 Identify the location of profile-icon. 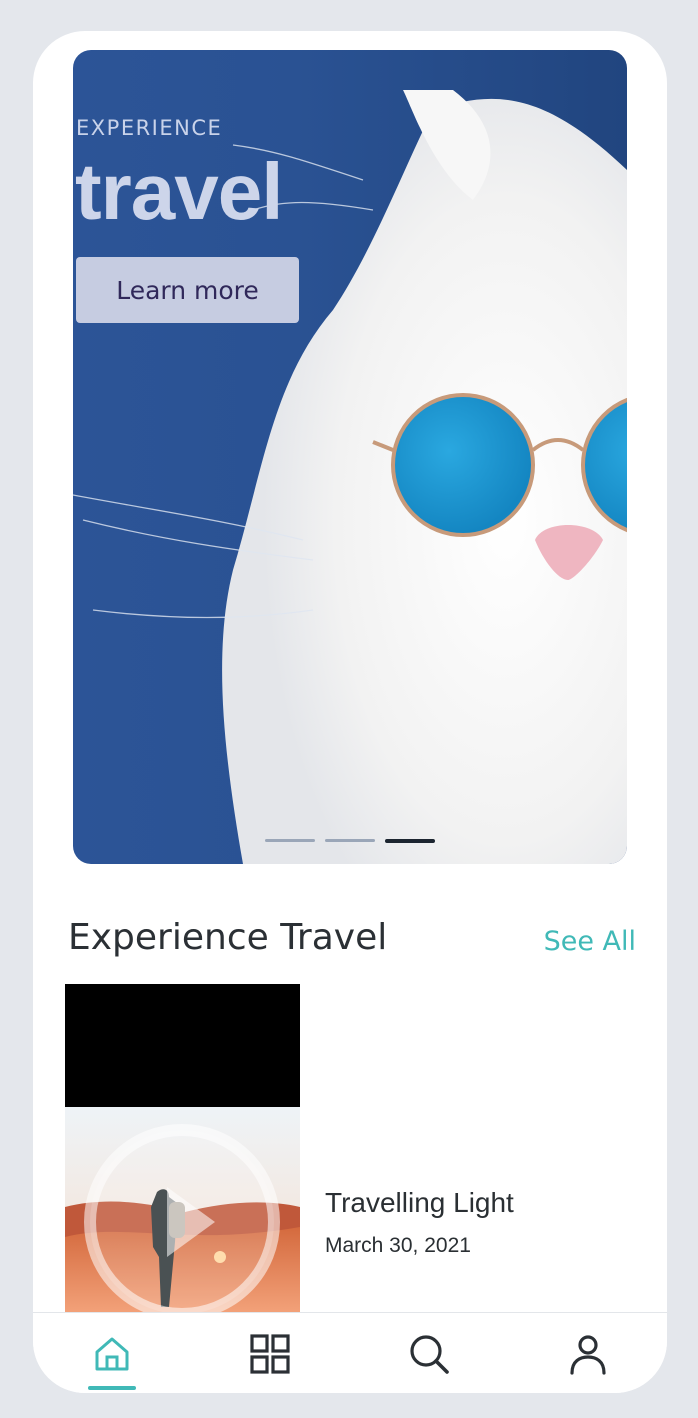
(588, 1354).